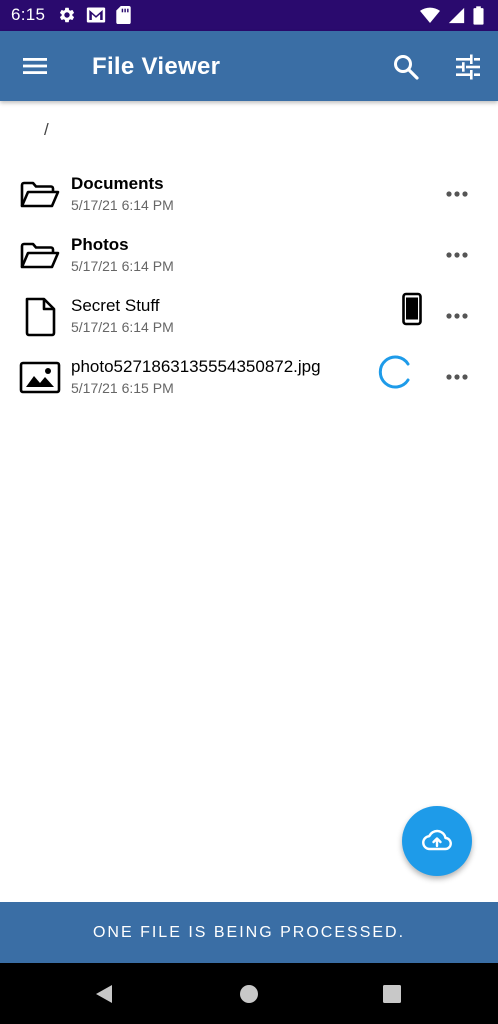 This screenshot has width=498, height=1024. Describe the element at coordinates (115, 305) in the screenshot. I see `file-name: Secret Stuff` at that location.